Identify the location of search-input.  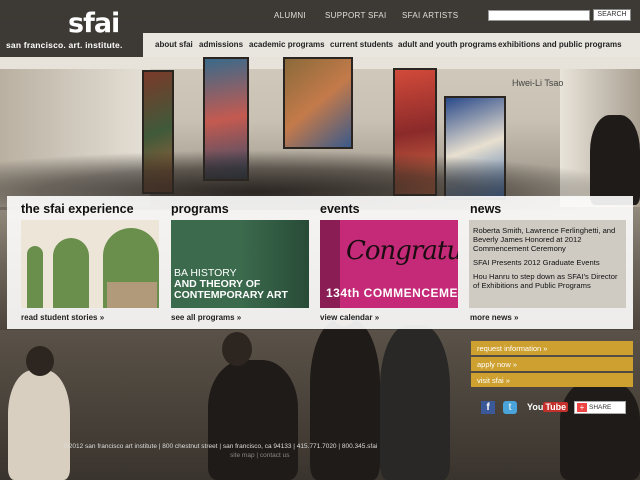
(539, 15).